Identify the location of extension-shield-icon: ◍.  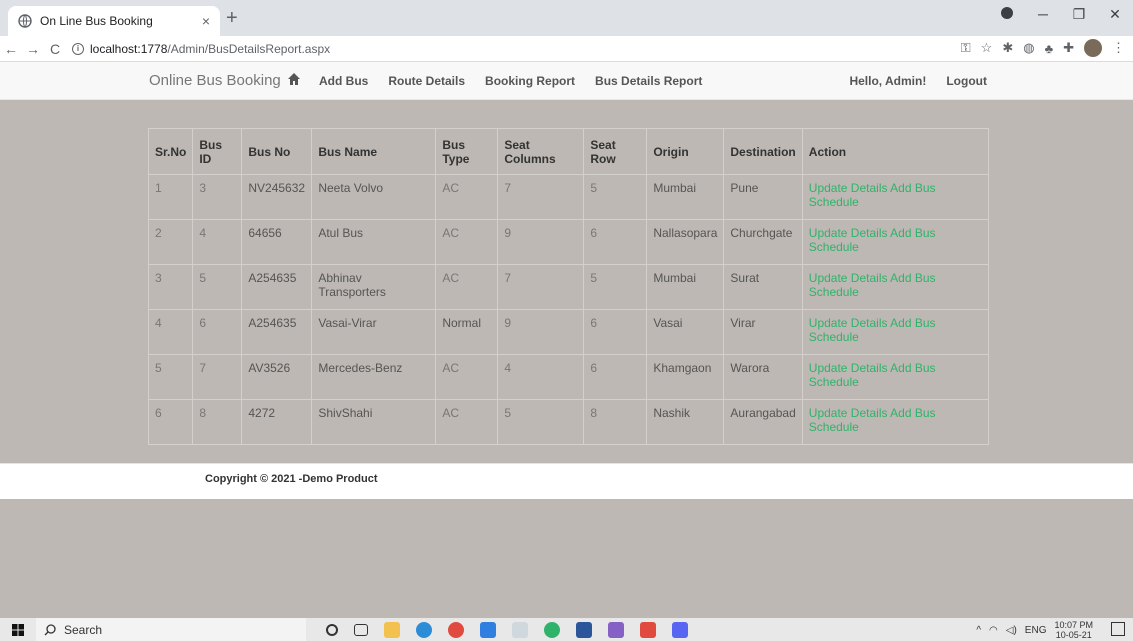
(1028, 48).